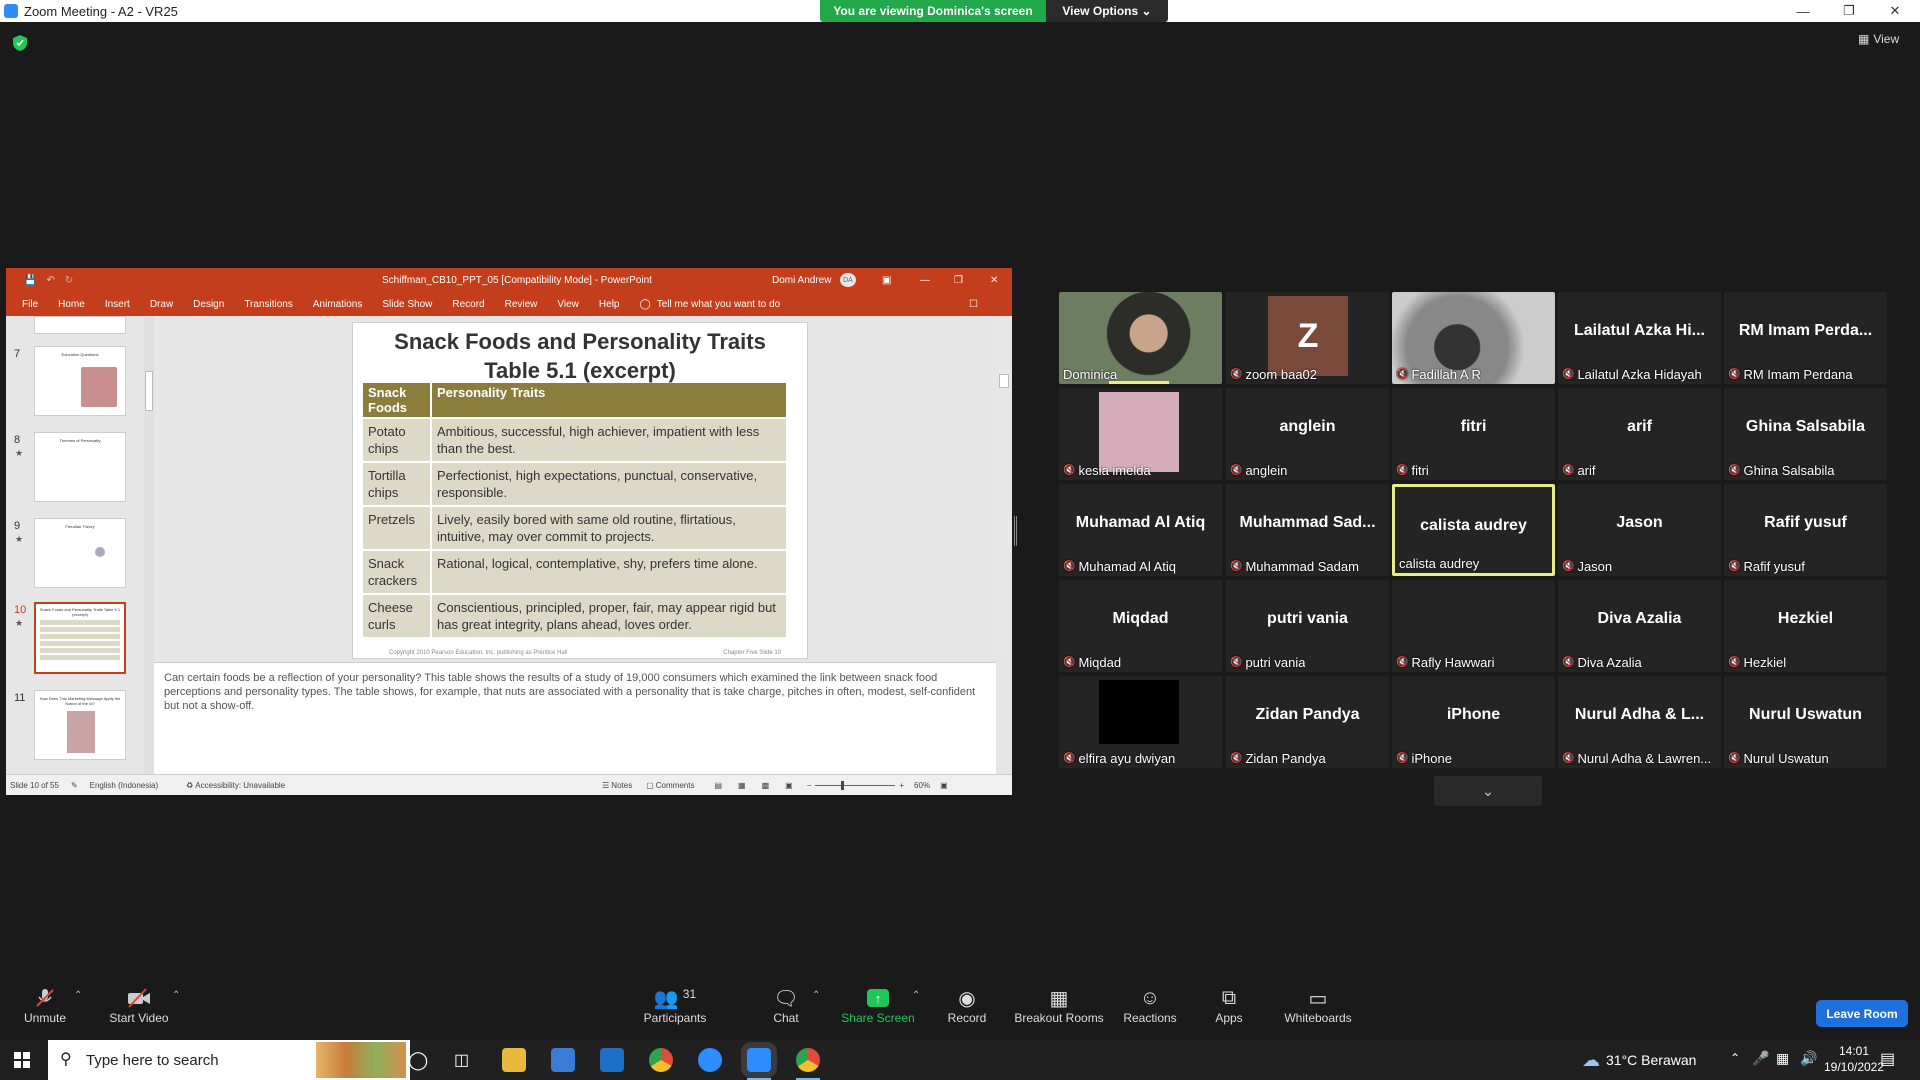 The image size is (1920, 1080). What do you see at coordinates (468, 304) in the screenshot?
I see `ribbon-tab-record: Record` at bounding box center [468, 304].